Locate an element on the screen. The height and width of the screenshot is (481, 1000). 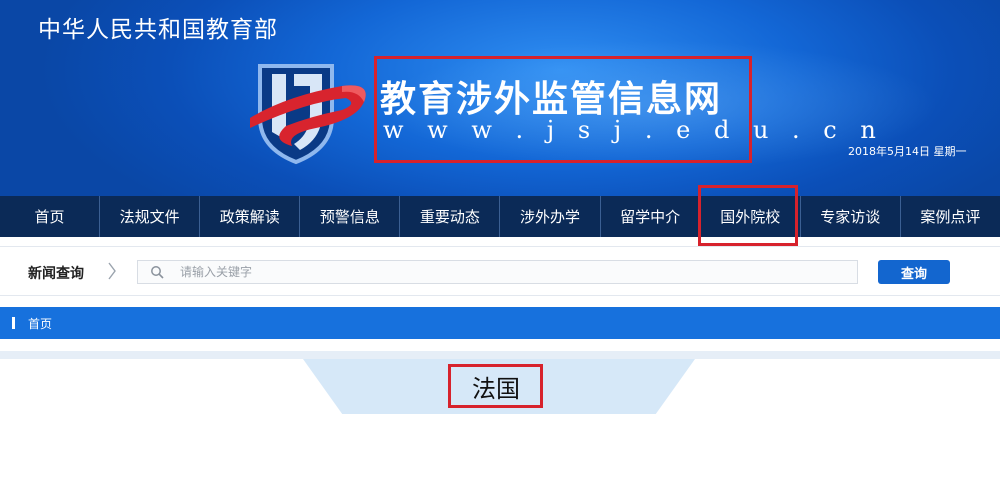
content-top-strip is located at coordinates (500, 355).